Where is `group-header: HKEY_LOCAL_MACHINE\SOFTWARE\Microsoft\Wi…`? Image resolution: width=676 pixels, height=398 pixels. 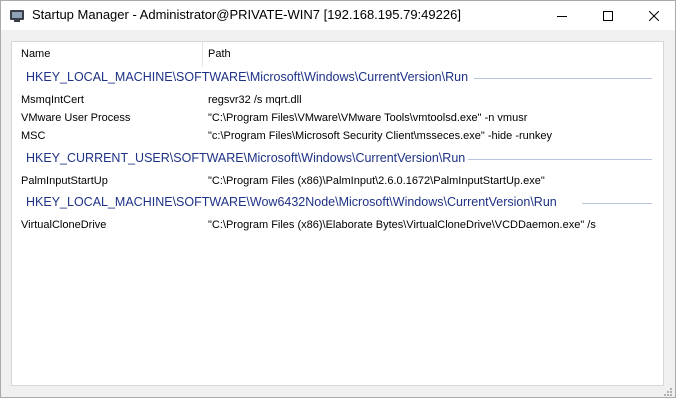
group-header: HKEY_LOCAL_MACHINE\SOFTWARE\Microsoft\Wi… is located at coordinates (337, 78).